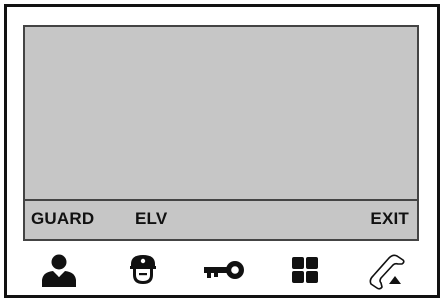  I want to click on key-button, so click(224, 270).